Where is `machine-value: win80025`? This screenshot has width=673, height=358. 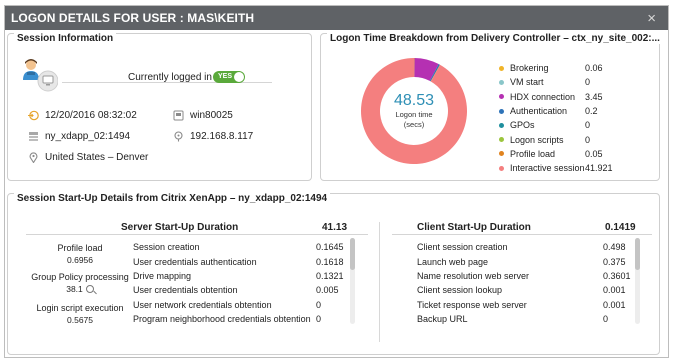 machine-value: win80025 is located at coordinates (211, 115).